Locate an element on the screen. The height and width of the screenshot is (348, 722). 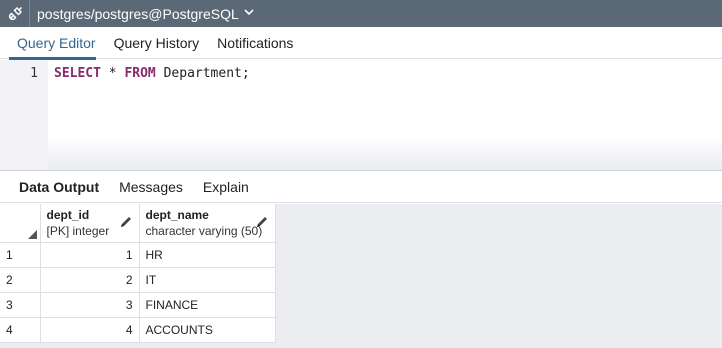
table-row: 1 1 HR is located at coordinates (138, 255).